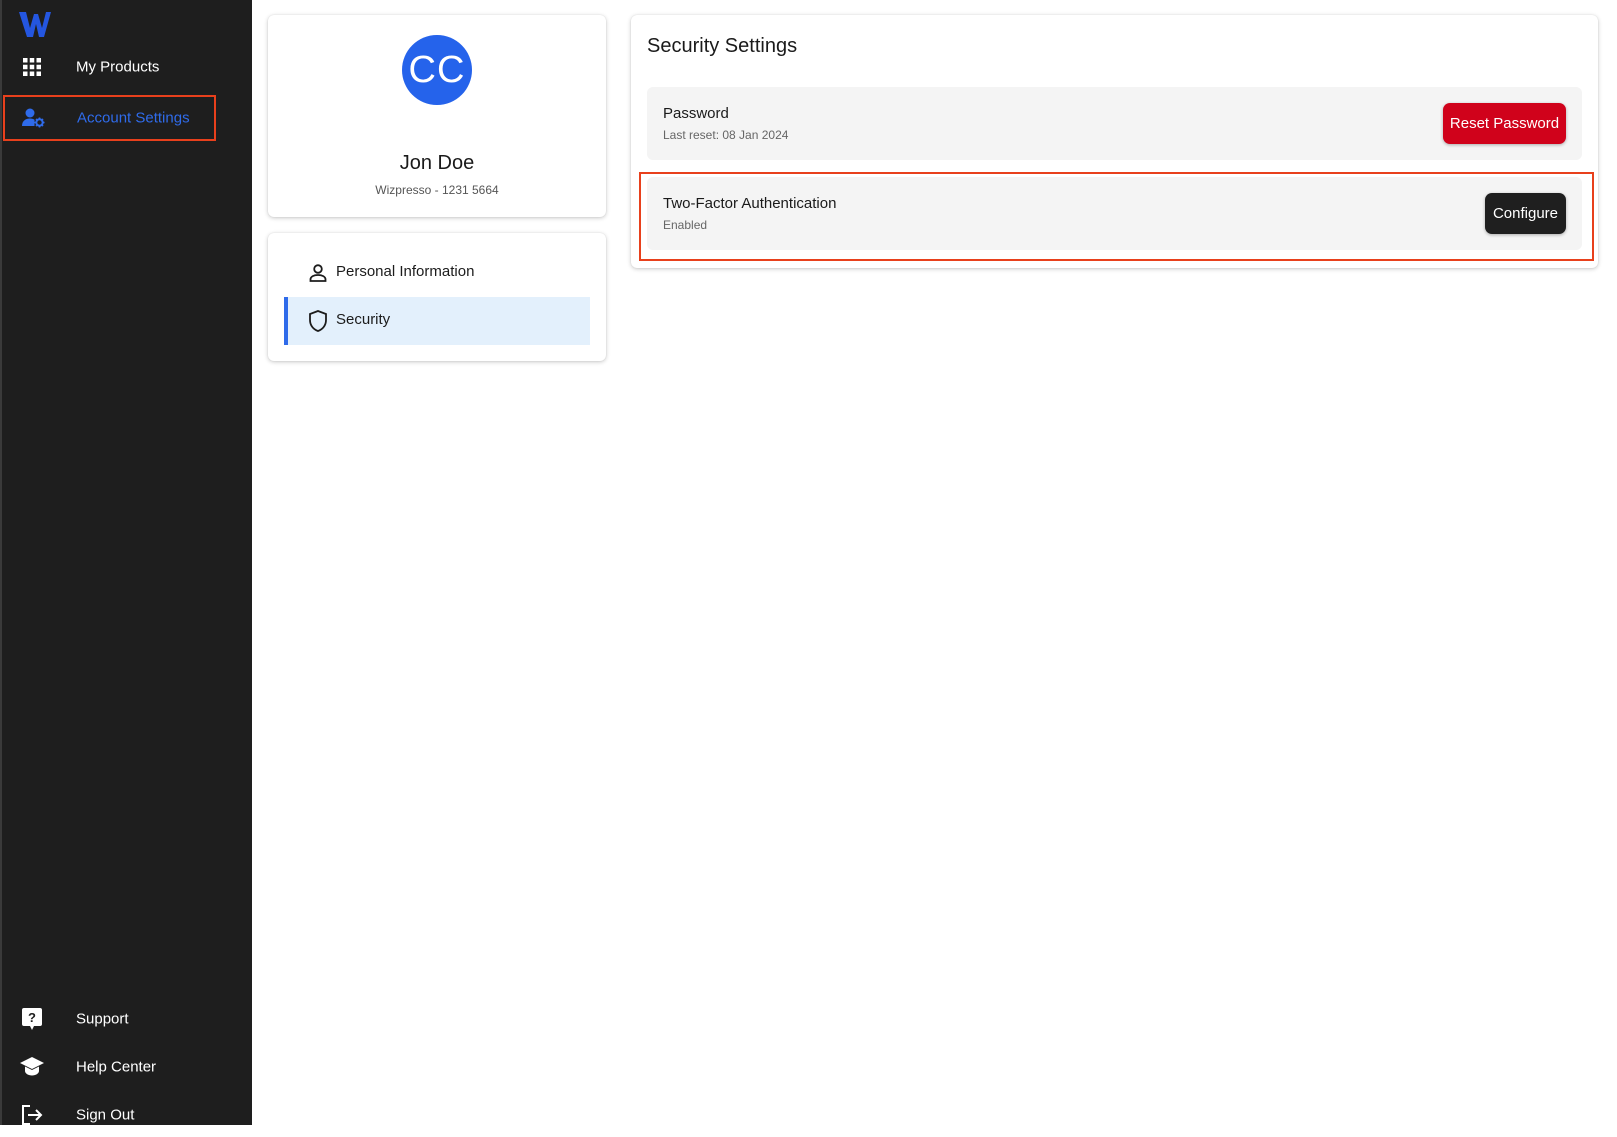  What do you see at coordinates (722, 46) in the screenshot?
I see `page-title: Security Settings` at bounding box center [722, 46].